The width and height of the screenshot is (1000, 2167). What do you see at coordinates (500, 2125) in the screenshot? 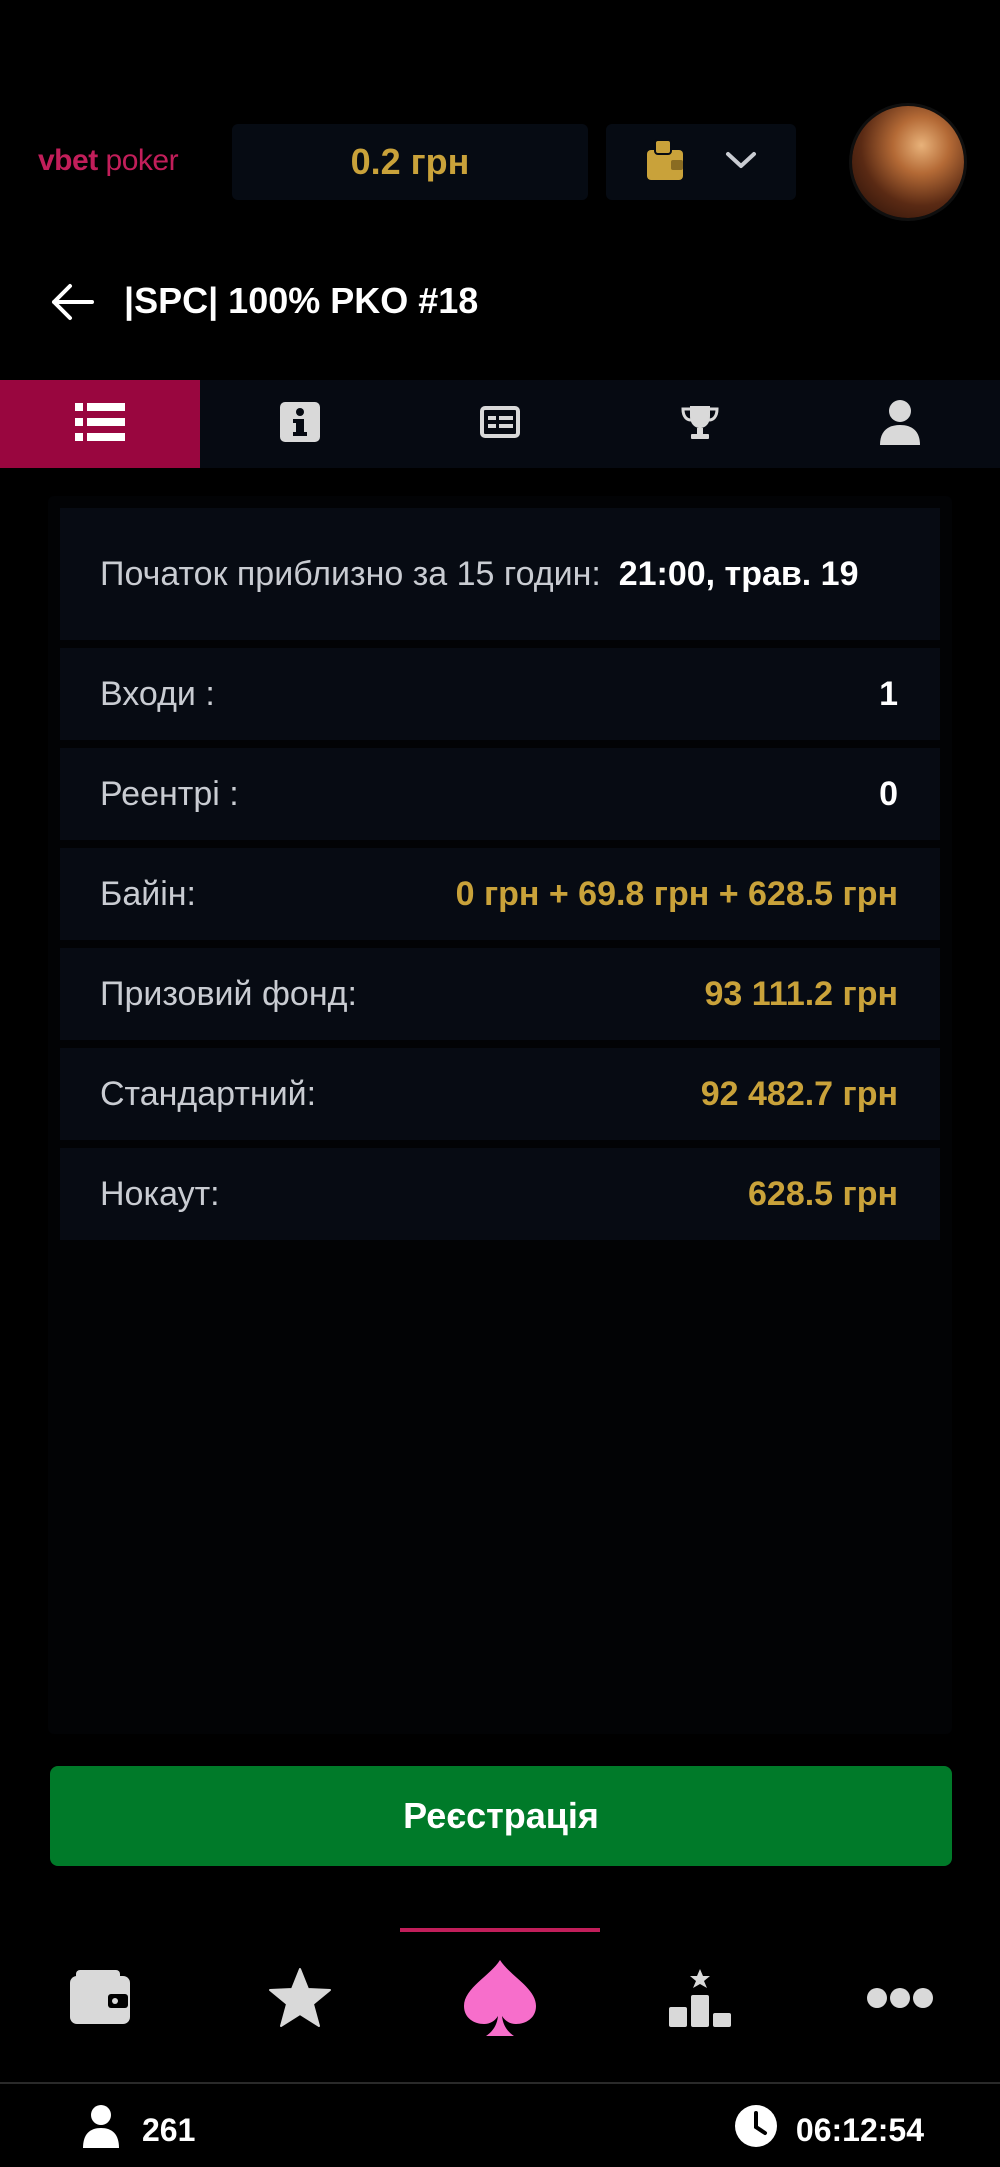
I see `status-bar: 261 06:12:54` at bounding box center [500, 2125].